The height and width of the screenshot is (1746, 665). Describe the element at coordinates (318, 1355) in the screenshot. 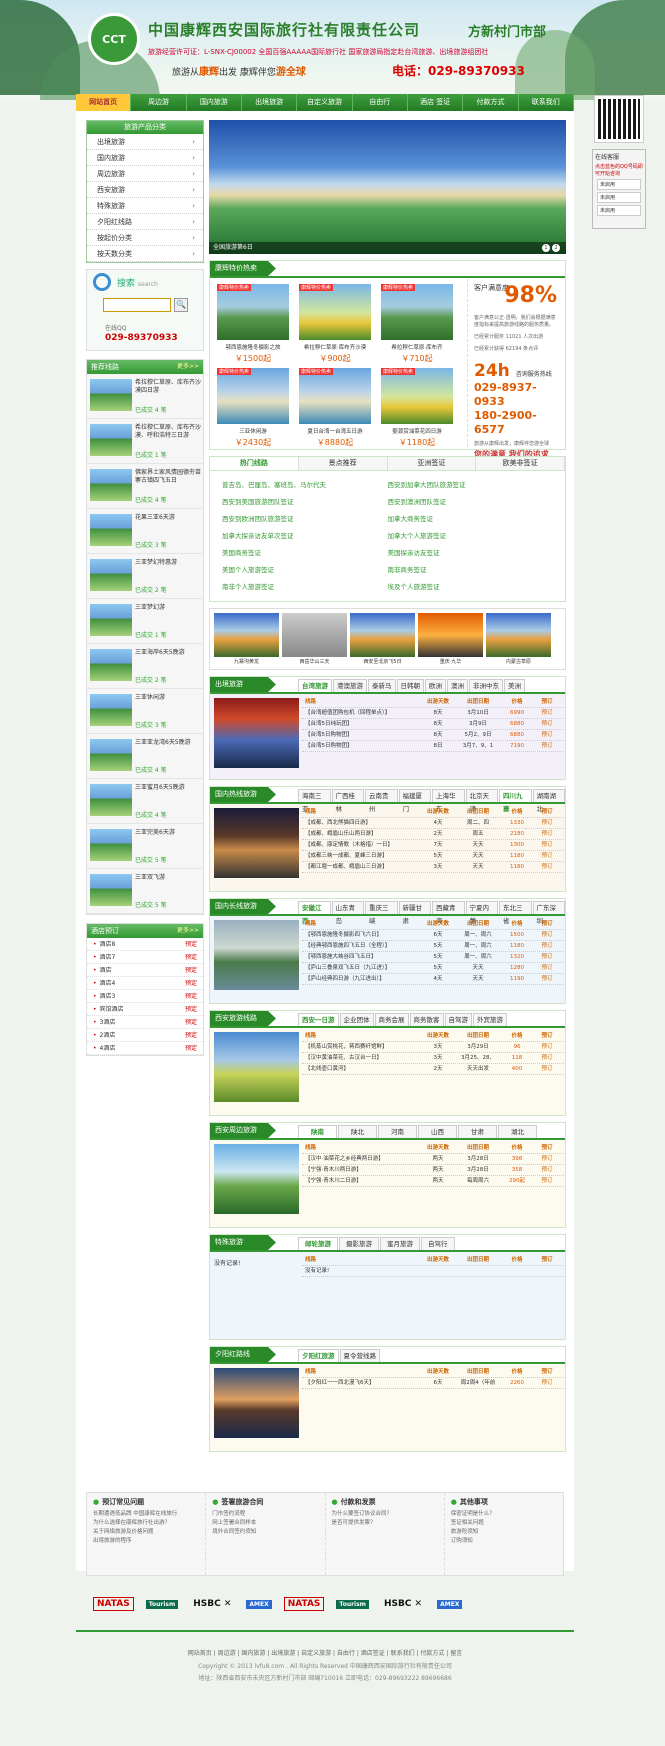

I see `tab: 夕阳红旅游` at that location.